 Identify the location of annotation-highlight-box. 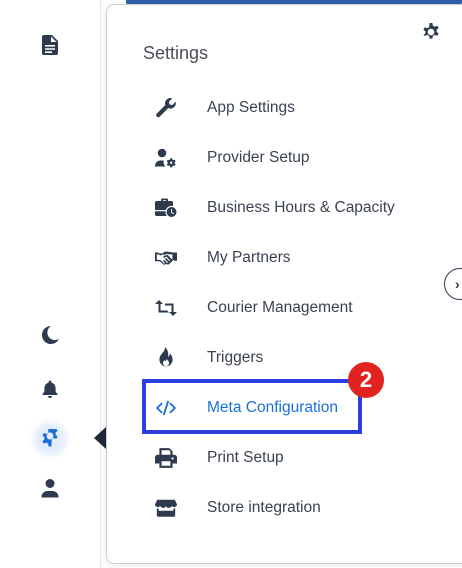
(252, 406).